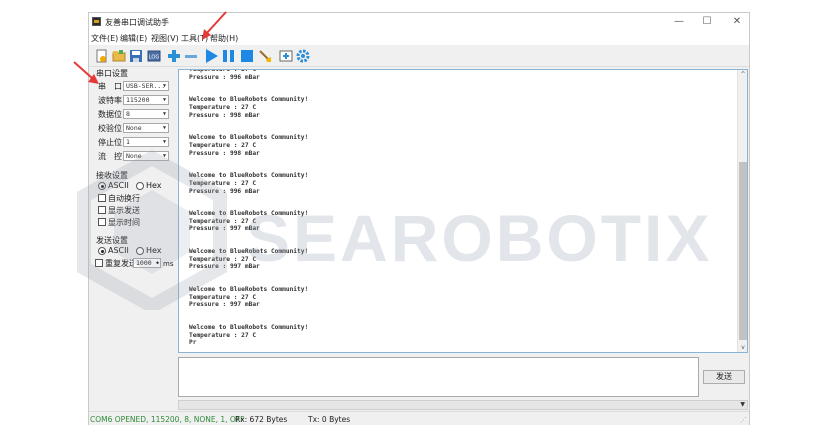 Image resolution: width=827 pixels, height=437 pixels. What do you see at coordinates (134, 128) in the screenshot?
I see `parity-value: None` at bounding box center [134, 128].